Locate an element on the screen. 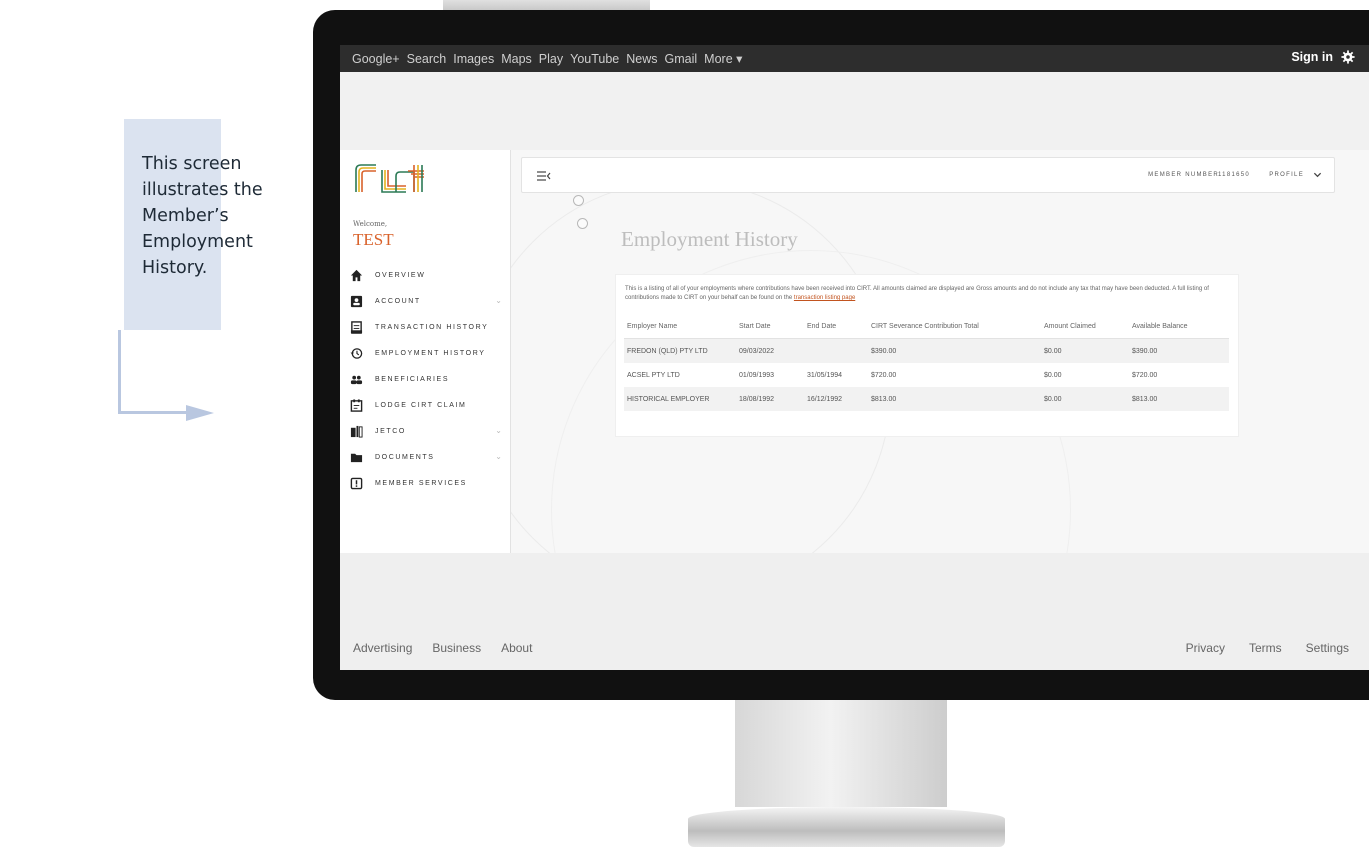  sidebar-item-label: BENEFICIARIES is located at coordinates (412, 379).